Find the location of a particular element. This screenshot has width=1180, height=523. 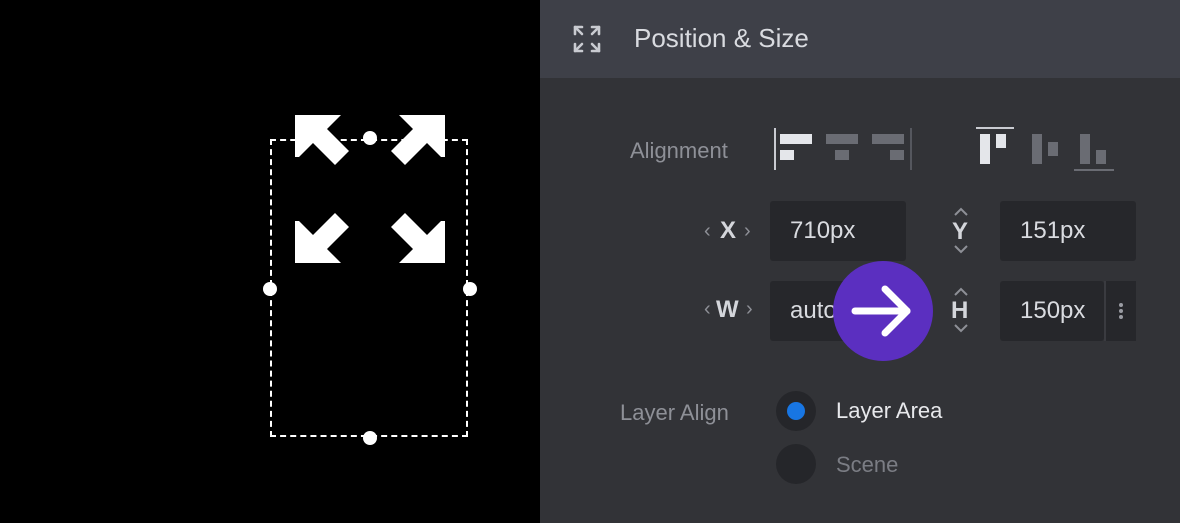

align-top-icon is located at coordinates (993, 149).